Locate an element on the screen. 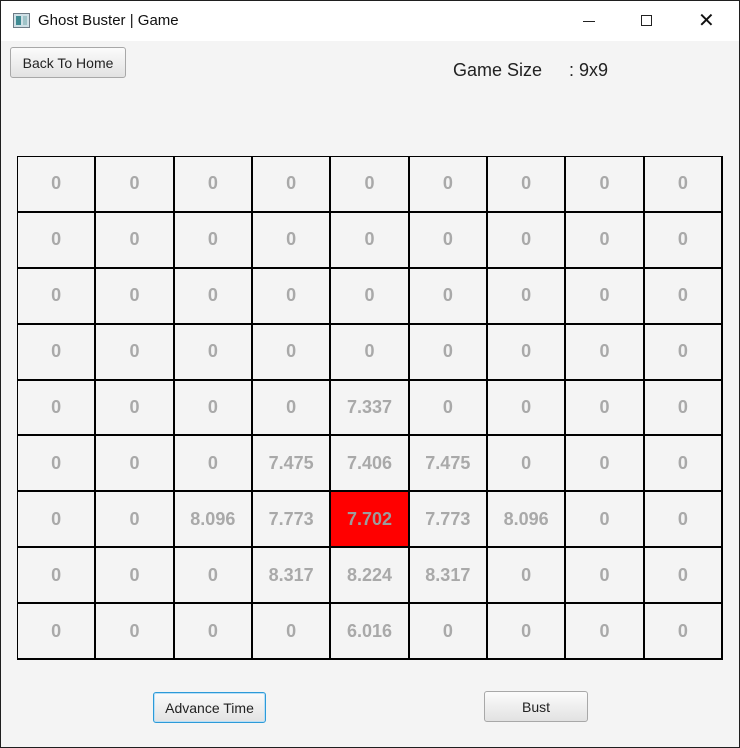  grid-cell-8-5: 8.224 is located at coordinates (370, 576).